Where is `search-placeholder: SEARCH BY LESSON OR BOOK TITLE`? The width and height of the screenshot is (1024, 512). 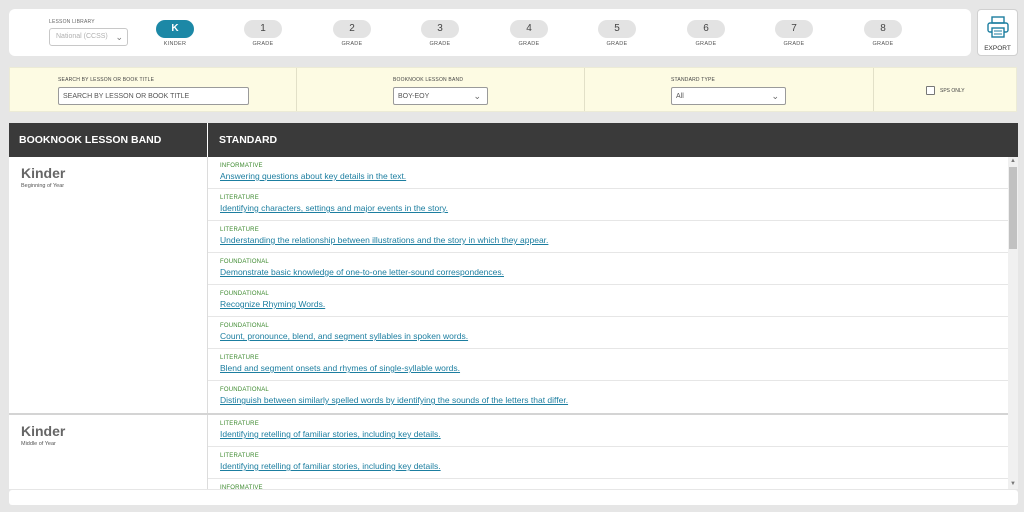
search-placeholder: SEARCH BY LESSON OR BOOK TITLE is located at coordinates (126, 96).